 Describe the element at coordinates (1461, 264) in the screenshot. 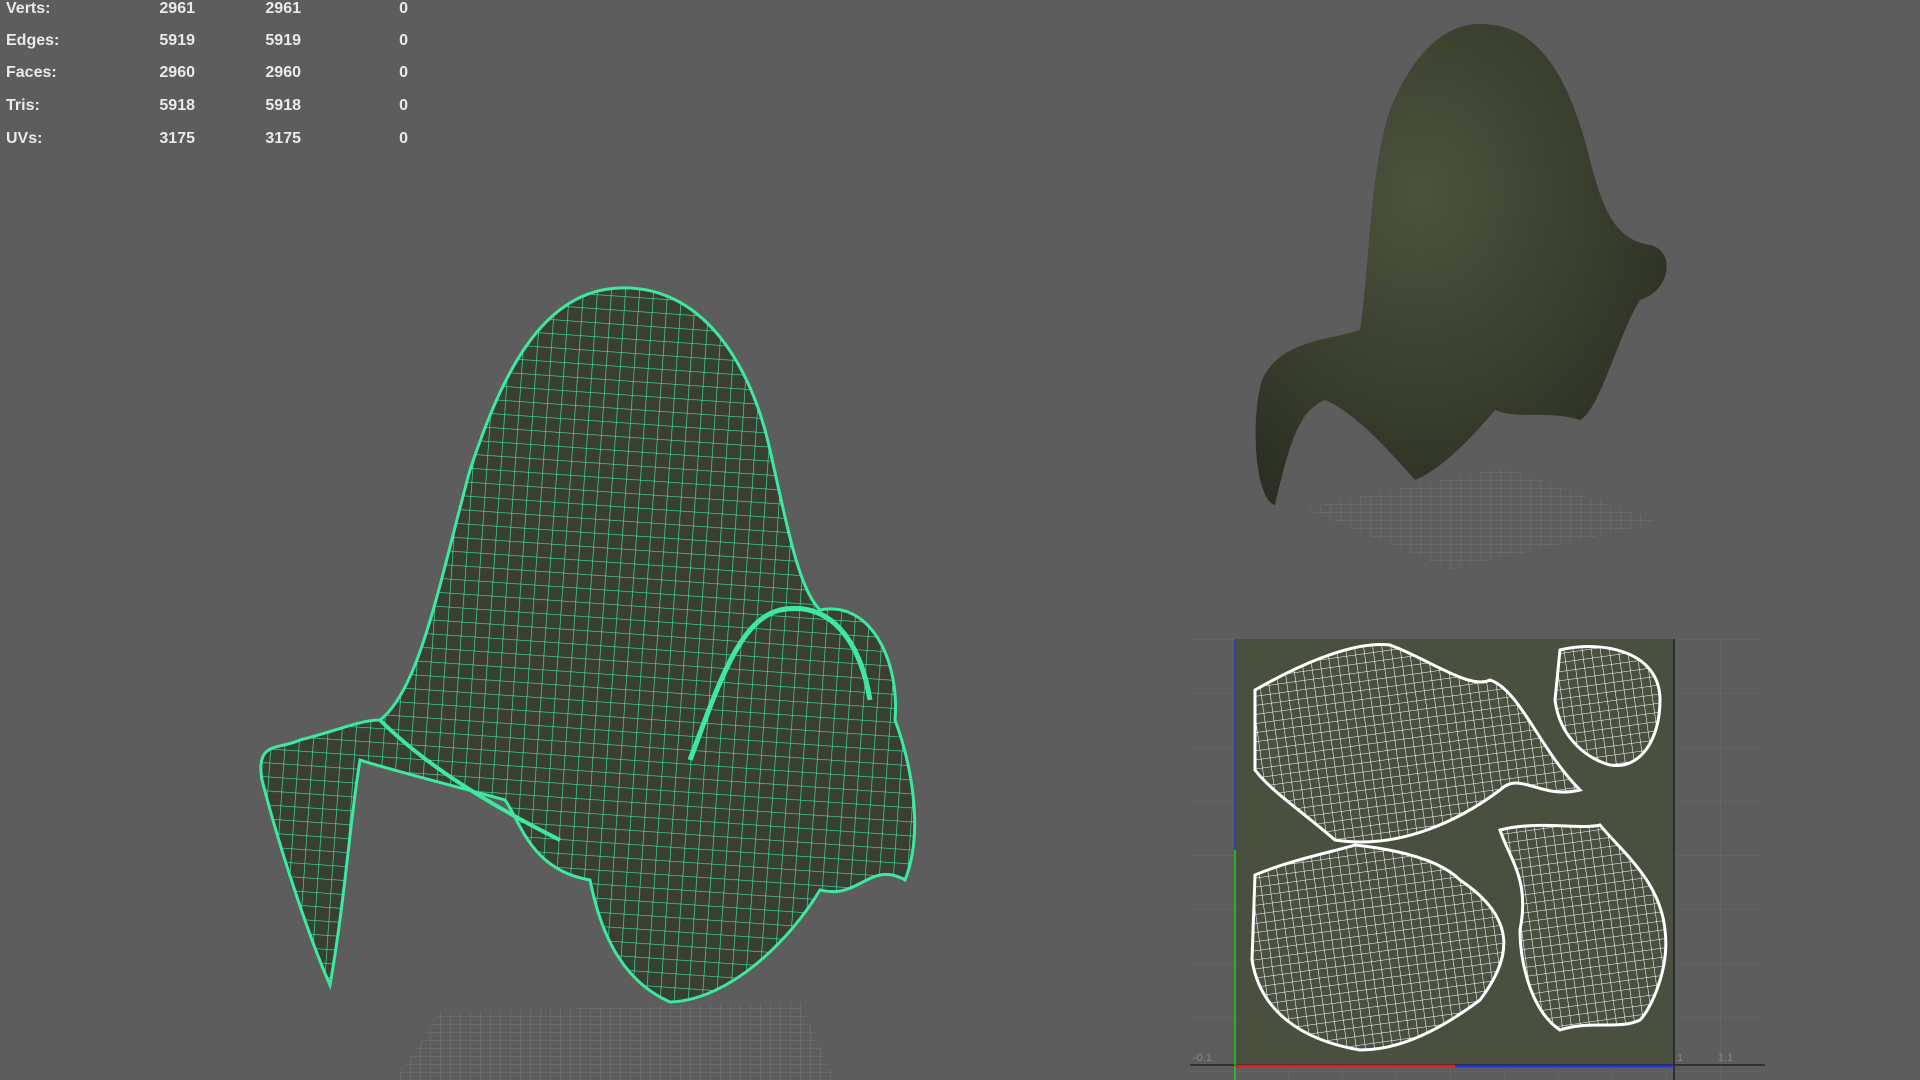

I see `shaded-cloth-model` at that location.